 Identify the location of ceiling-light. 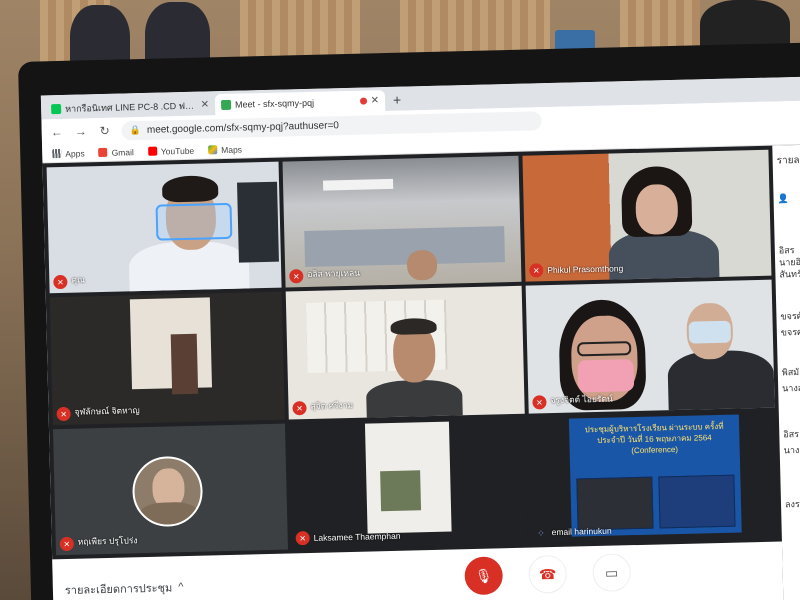
(358, 184).